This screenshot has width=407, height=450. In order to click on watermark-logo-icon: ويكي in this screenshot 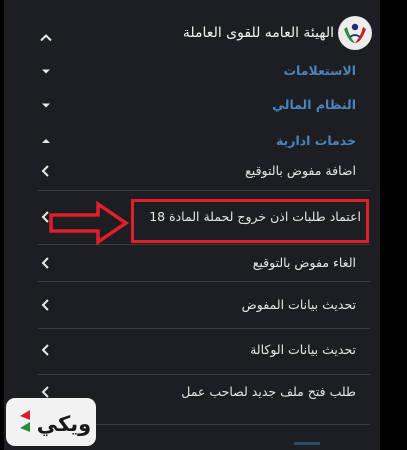, I will do `click(51, 422)`.